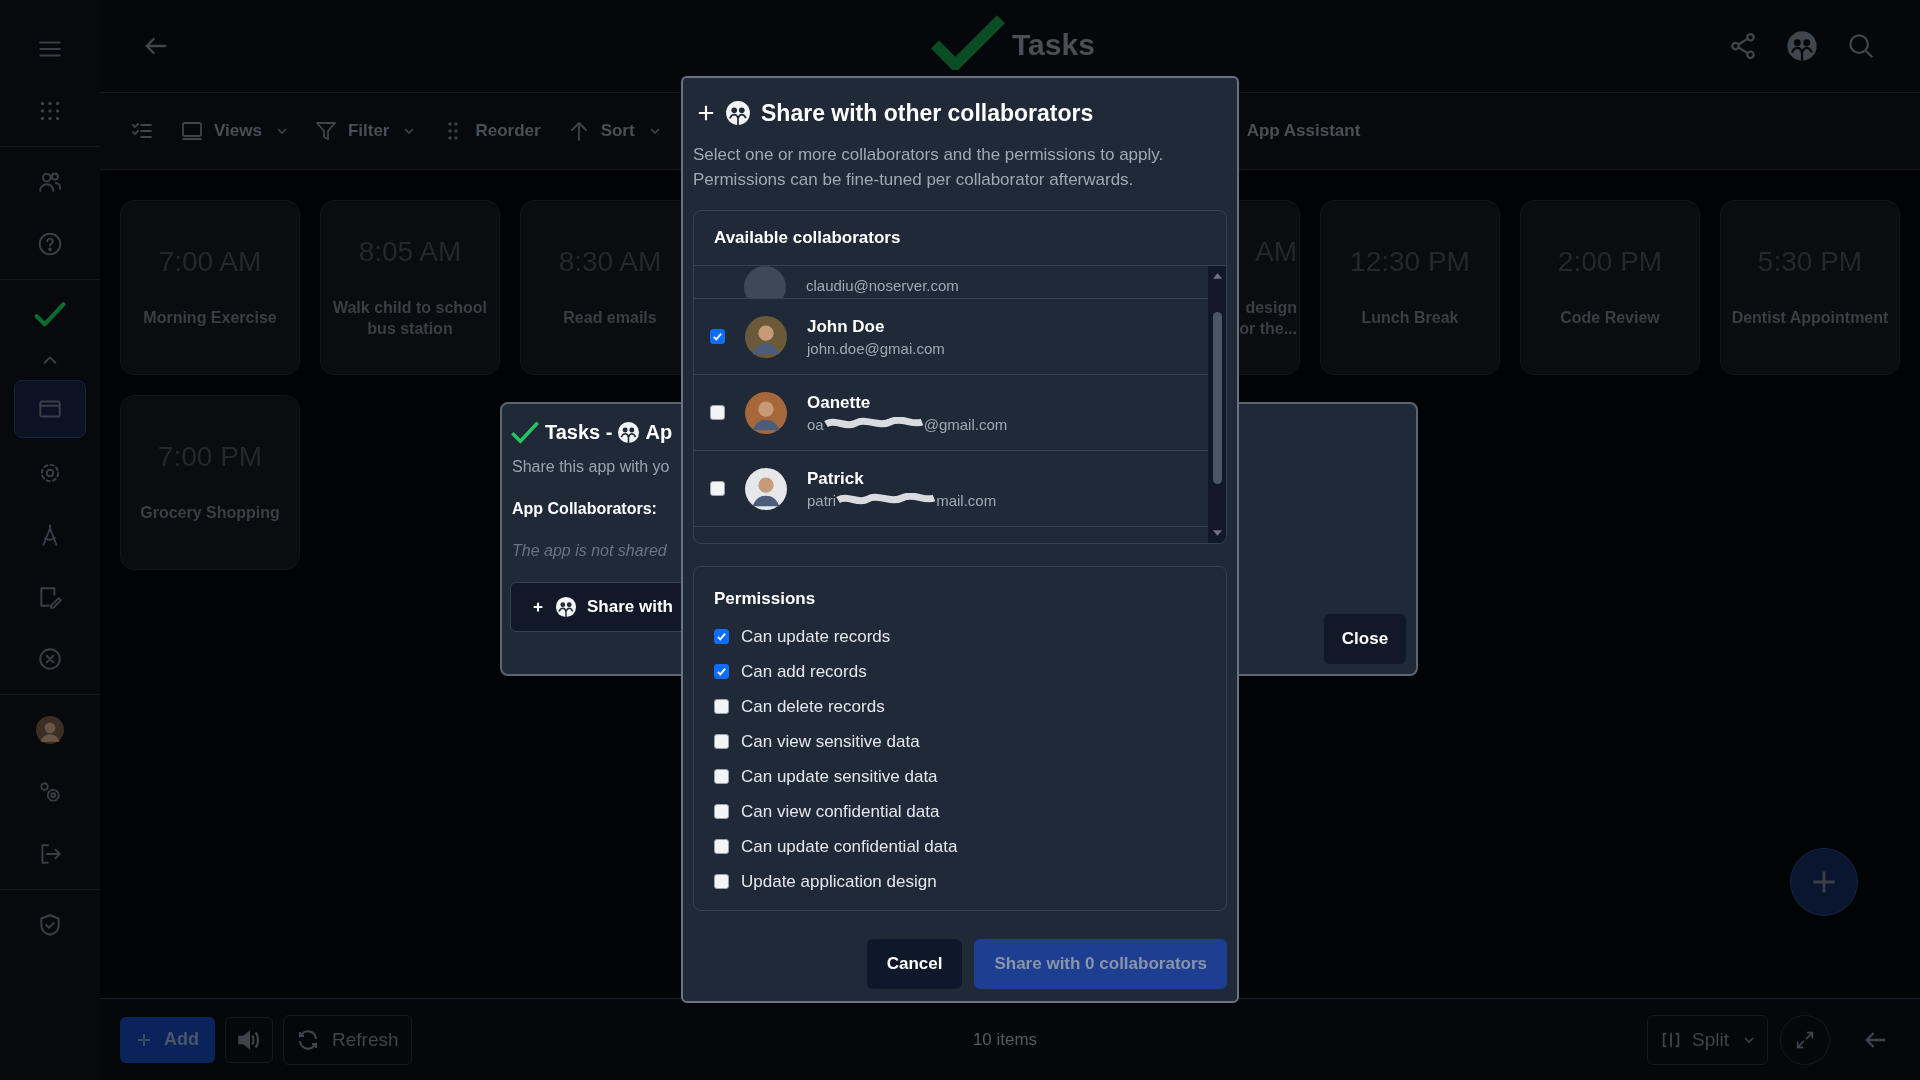  I want to click on dialog-description: Share this app with yo, so click(591, 467).